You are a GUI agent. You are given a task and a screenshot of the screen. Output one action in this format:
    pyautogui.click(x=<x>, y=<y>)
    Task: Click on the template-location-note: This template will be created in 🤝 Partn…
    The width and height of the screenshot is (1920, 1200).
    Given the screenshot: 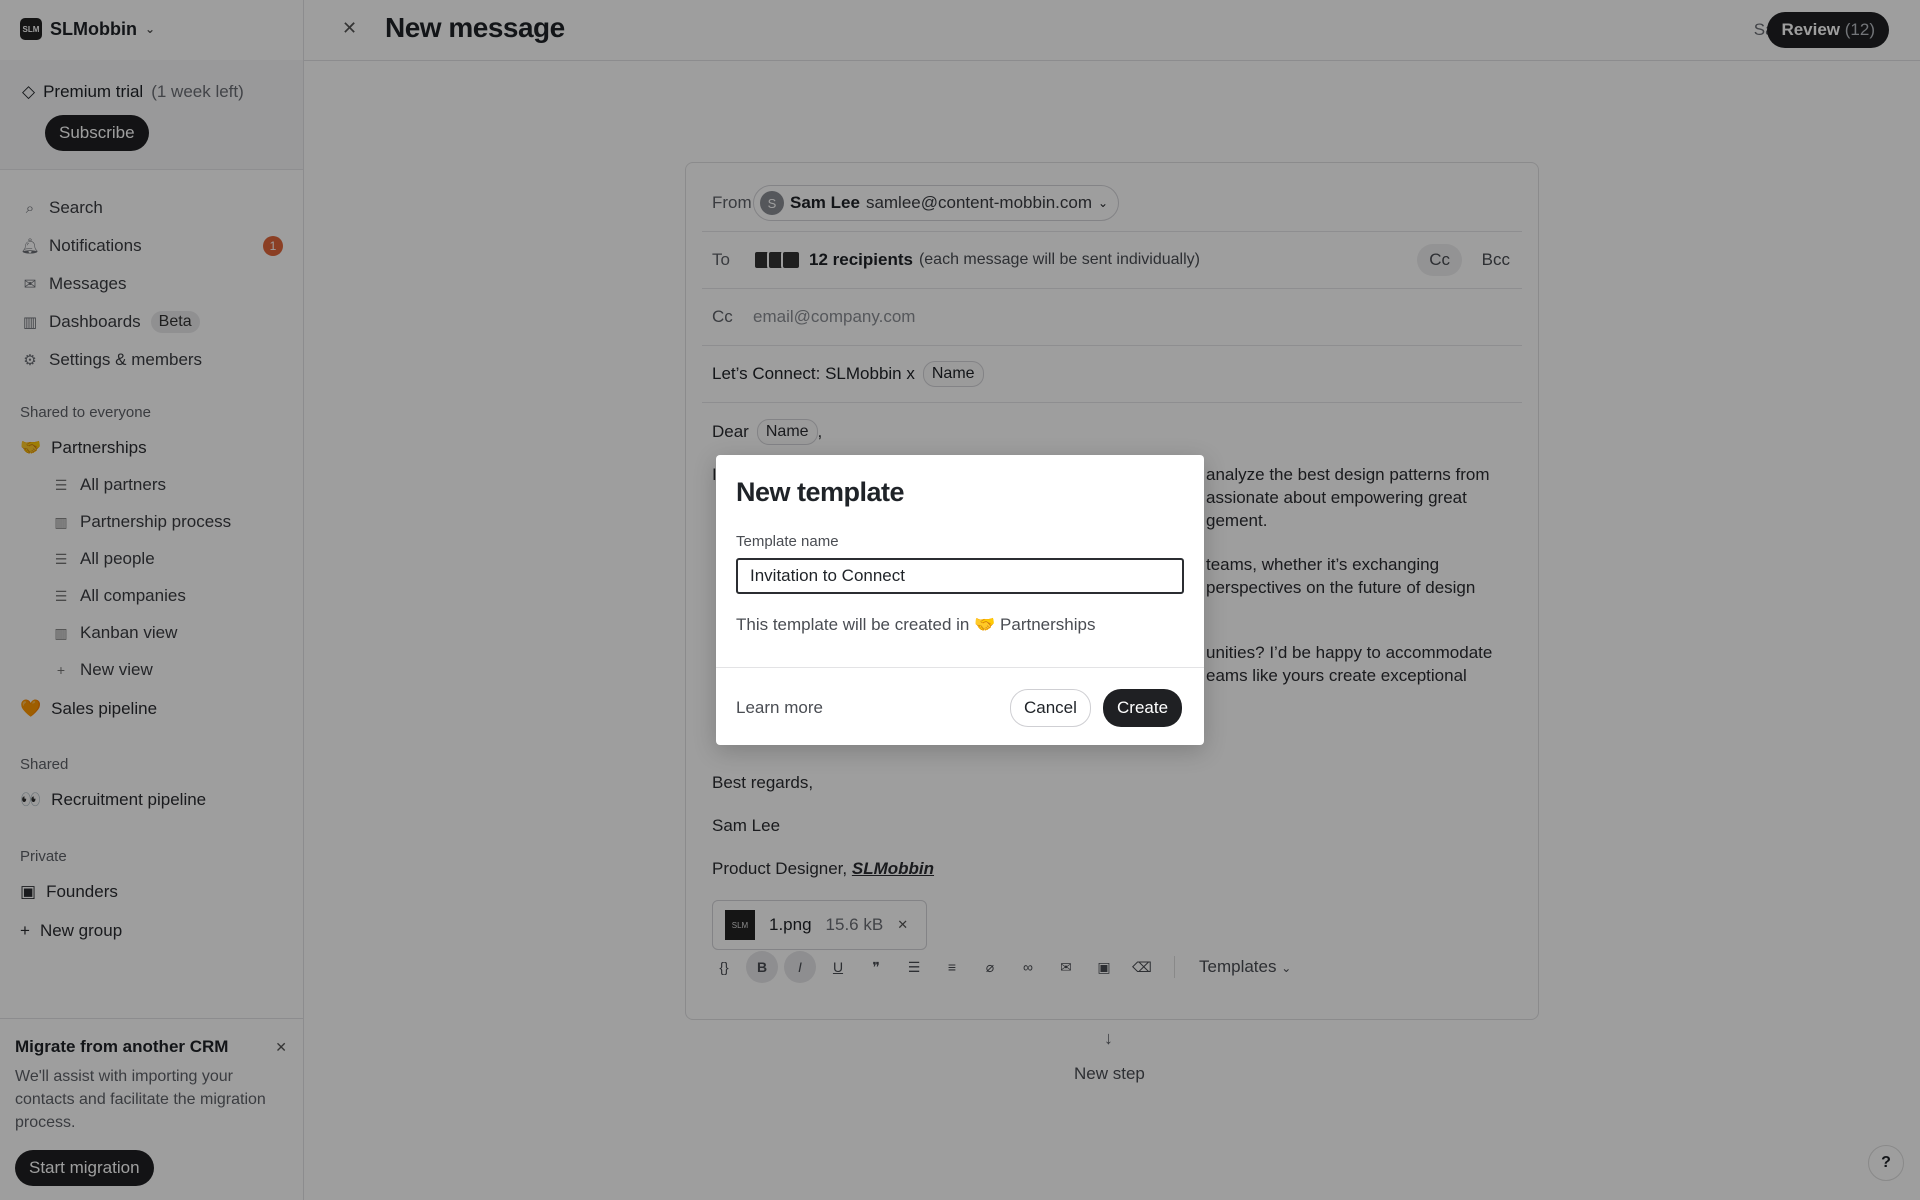 What is the action you would take?
    pyautogui.click(x=915, y=625)
    